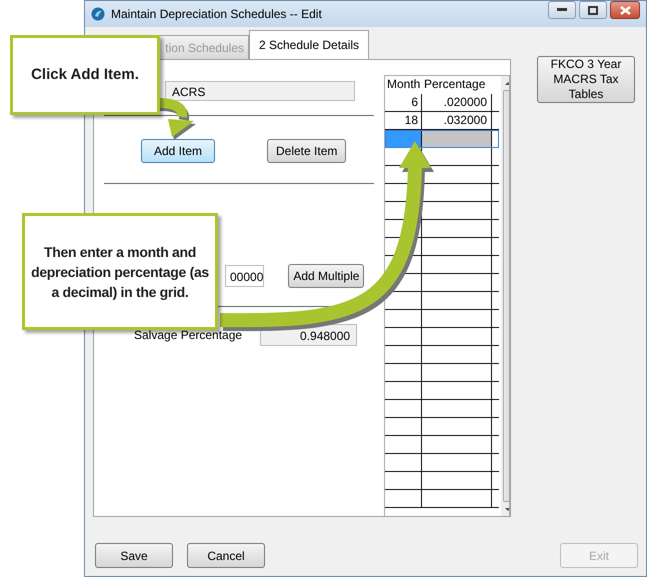  I want to click on table-cell: .020000, so click(465, 102).